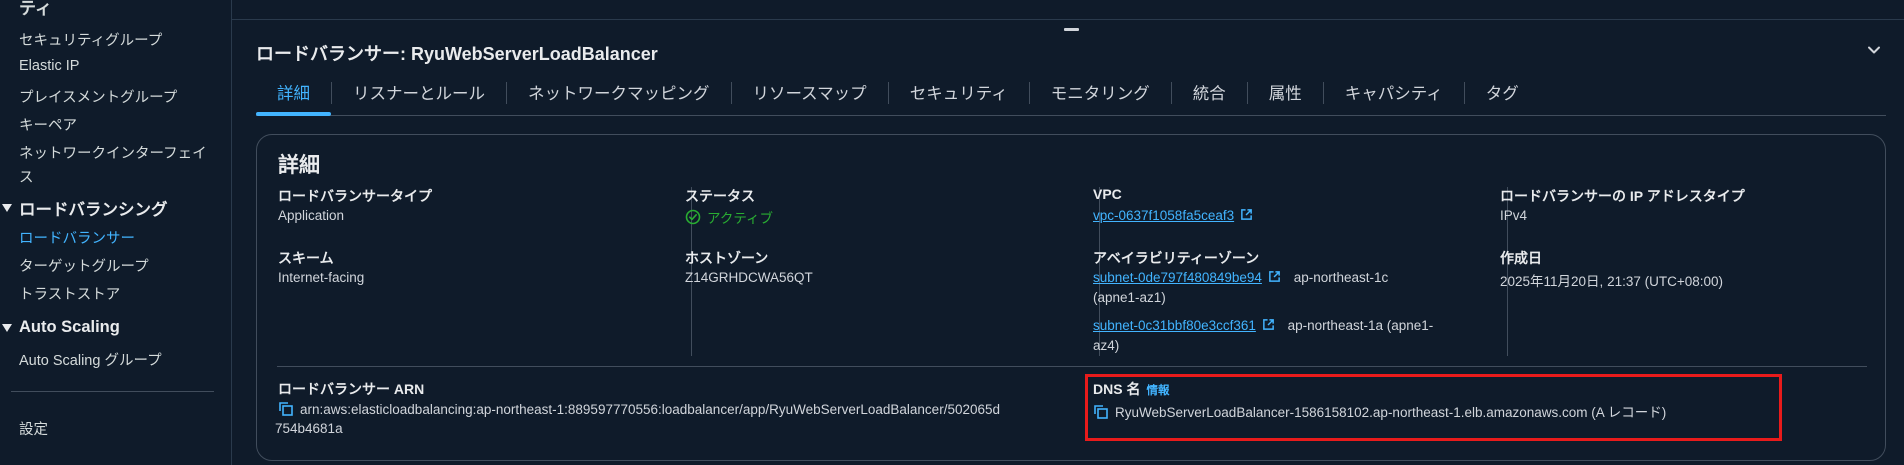 Image resolution: width=1904 pixels, height=465 pixels. Describe the element at coordinates (1521, 258) in the screenshot. I see `created-label: 作成日` at that location.